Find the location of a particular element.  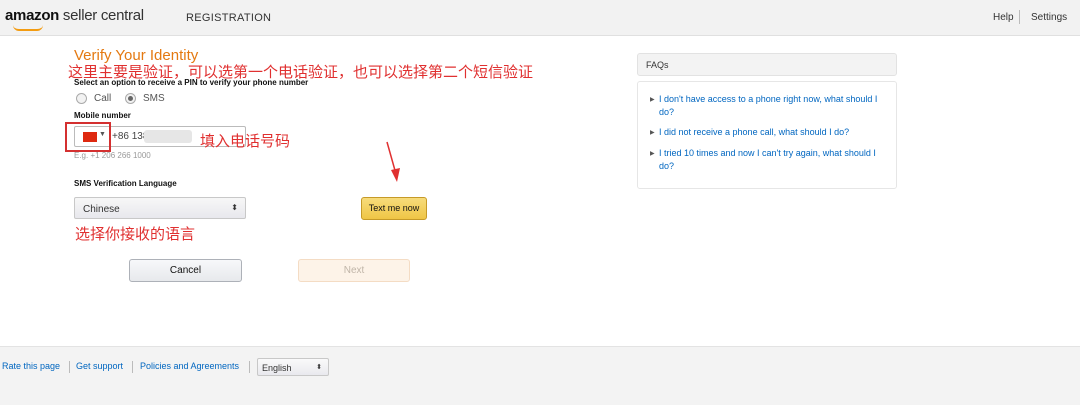

phone-number-value: +86 138 is located at coordinates (130, 136).